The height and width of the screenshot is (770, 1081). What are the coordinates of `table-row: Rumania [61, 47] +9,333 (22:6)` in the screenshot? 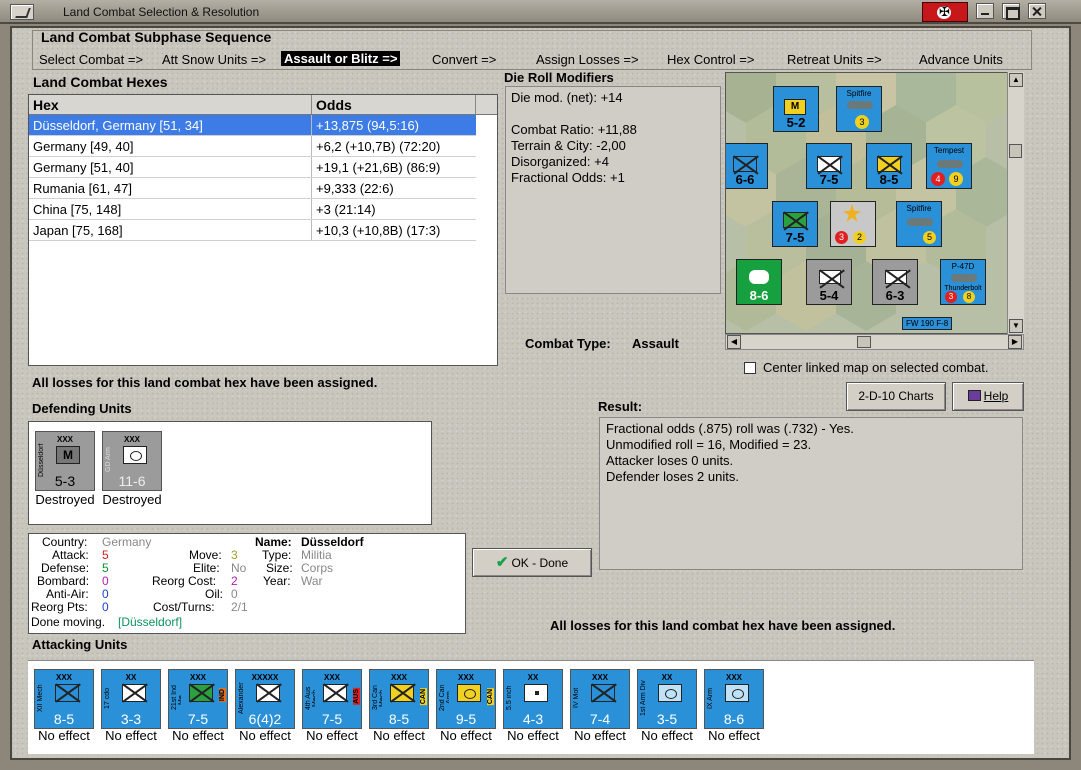 It's located at (252, 188).